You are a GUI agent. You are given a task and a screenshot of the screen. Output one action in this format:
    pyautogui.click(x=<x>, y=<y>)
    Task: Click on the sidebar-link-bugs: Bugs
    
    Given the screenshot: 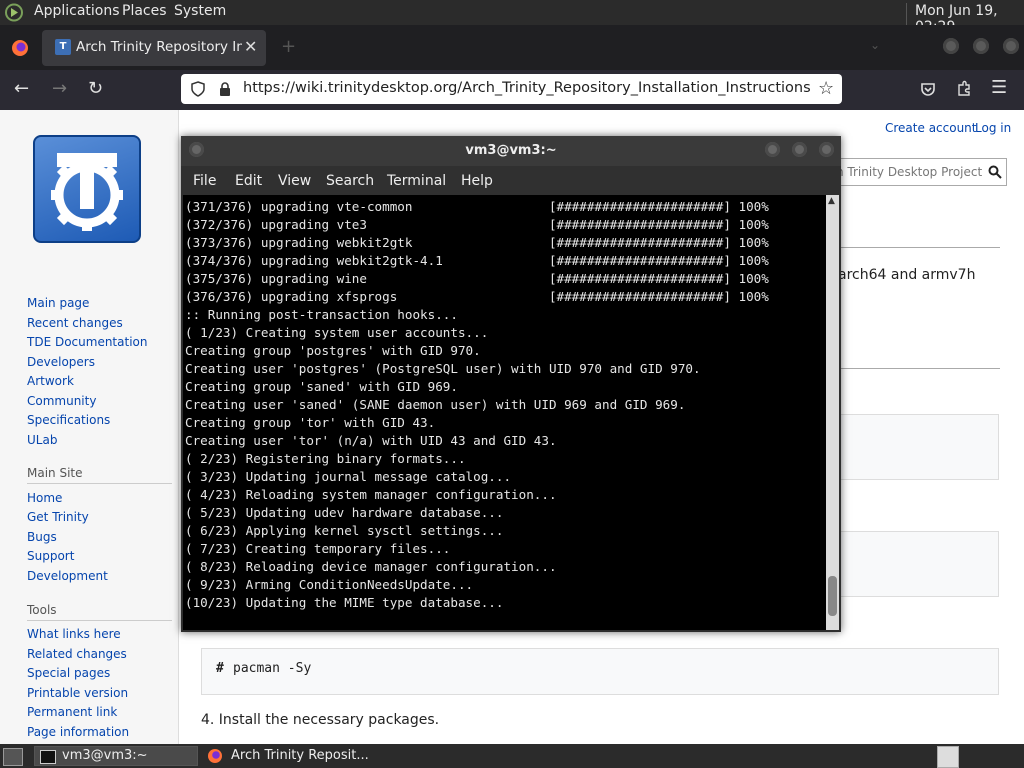 What is the action you would take?
    pyautogui.click(x=42, y=537)
    